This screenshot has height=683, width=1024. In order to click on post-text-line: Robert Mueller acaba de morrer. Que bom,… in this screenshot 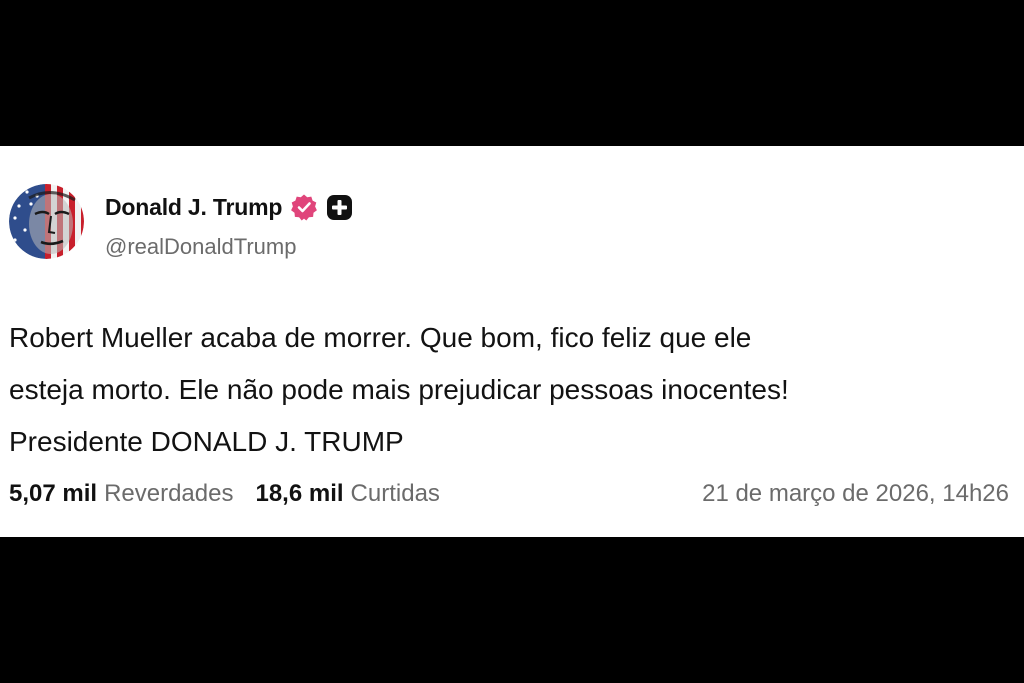, I will do `click(380, 337)`.